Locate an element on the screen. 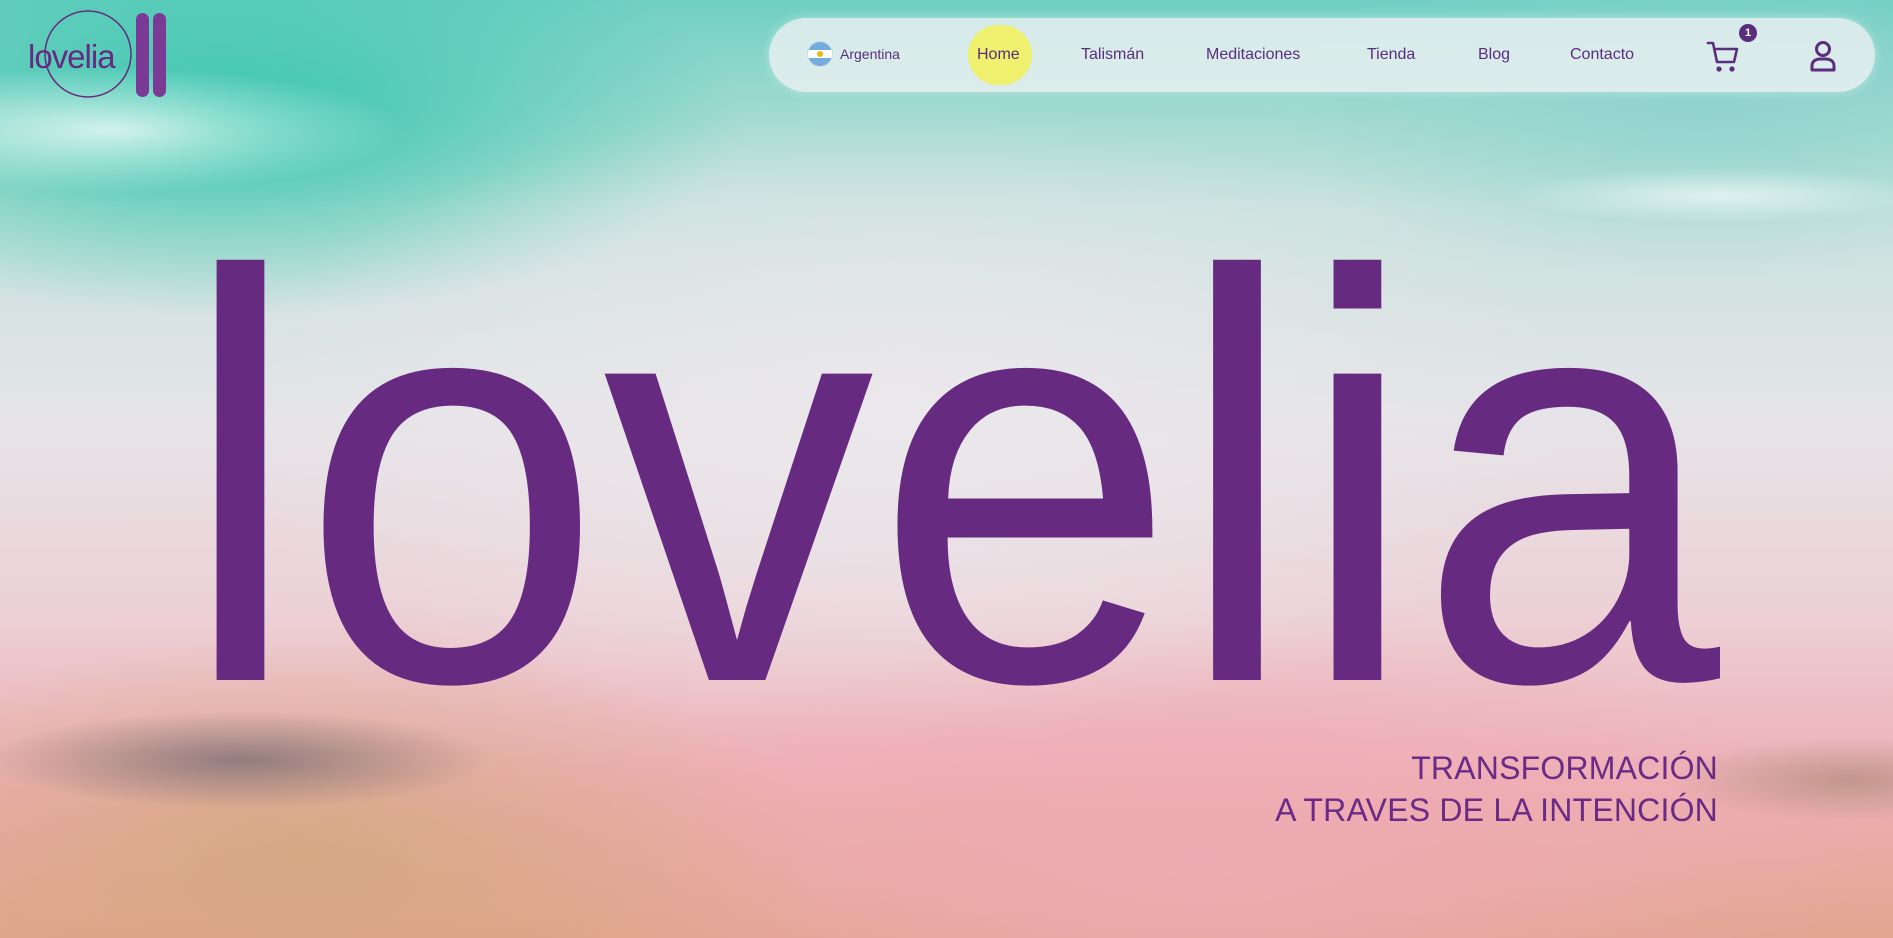  site-logo: lovelia is located at coordinates (103, 55).